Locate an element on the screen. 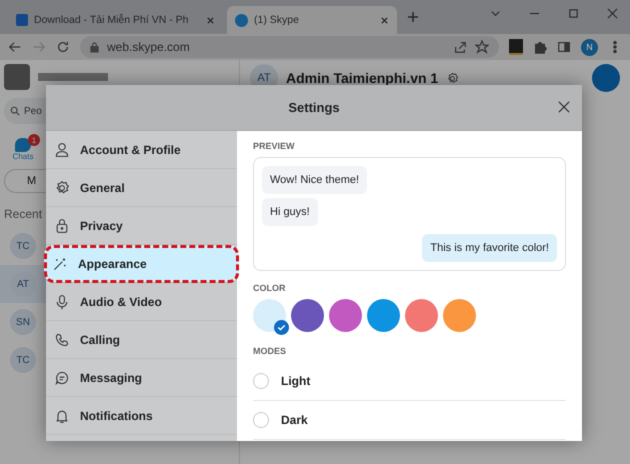  message-bubble: Wow! Nice theme! is located at coordinates (315, 180).